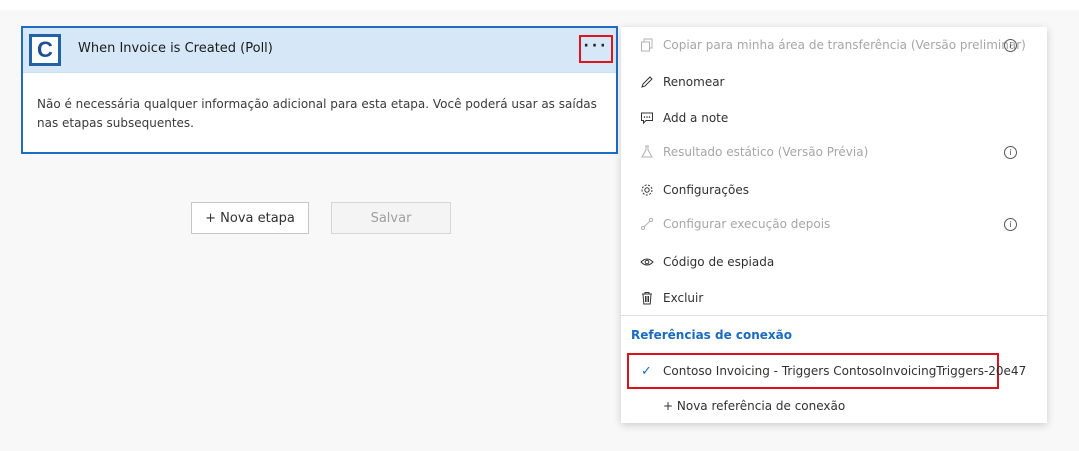 This screenshot has width=1079, height=451. Describe the element at coordinates (647, 152) in the screenshot. I see `flask-icon` at that location.